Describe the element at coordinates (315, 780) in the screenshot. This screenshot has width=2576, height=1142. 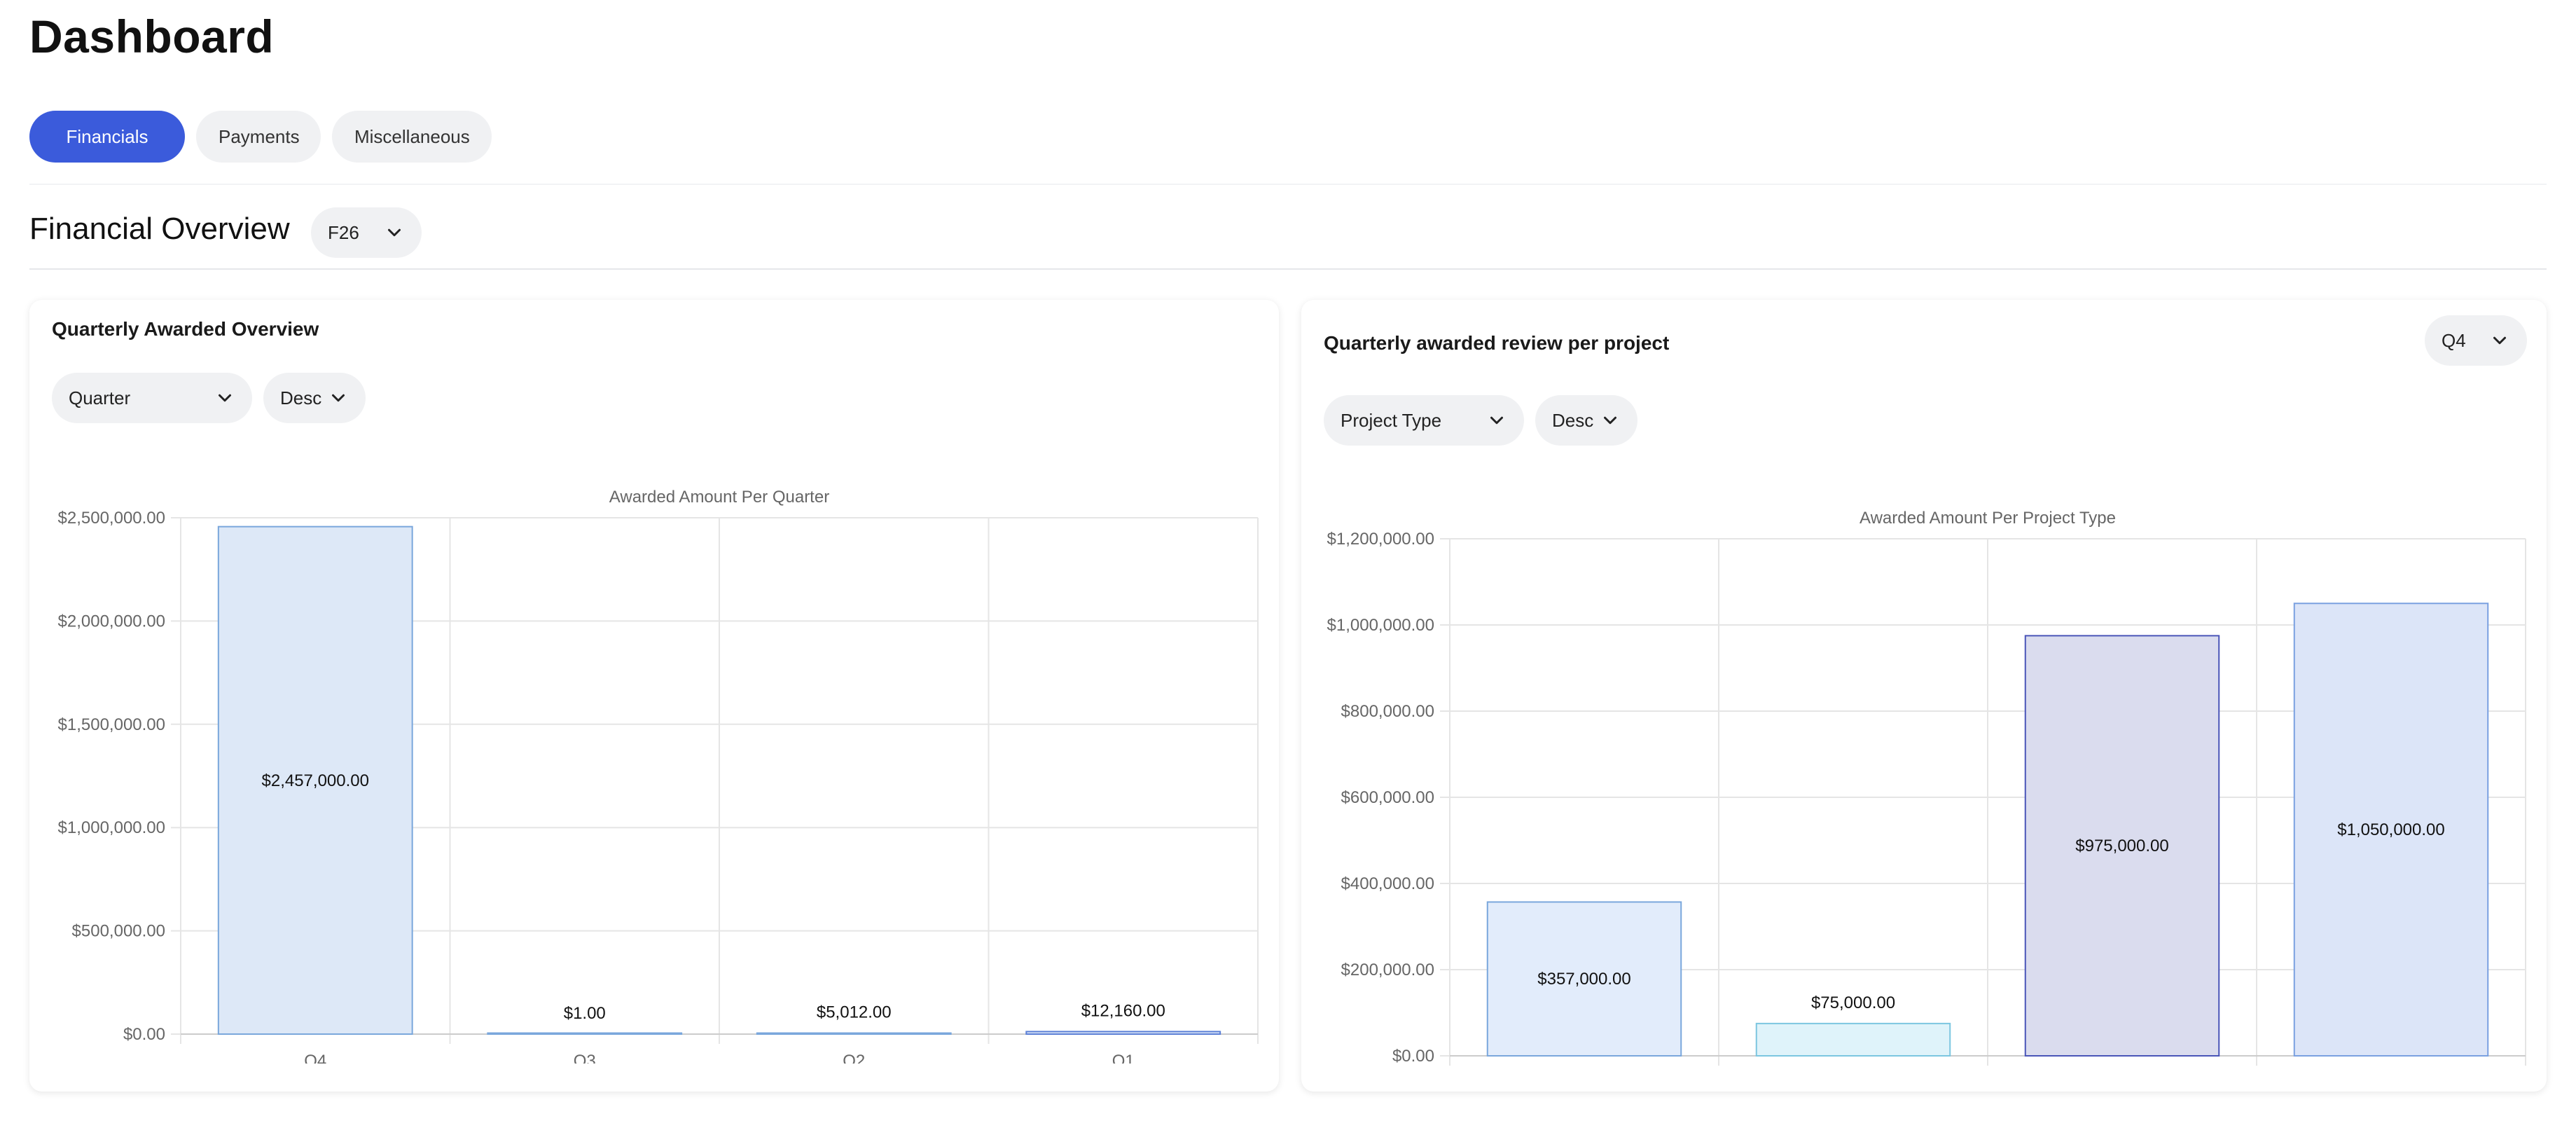
I see `bar-data-label: $2,457,000.00` at that location.